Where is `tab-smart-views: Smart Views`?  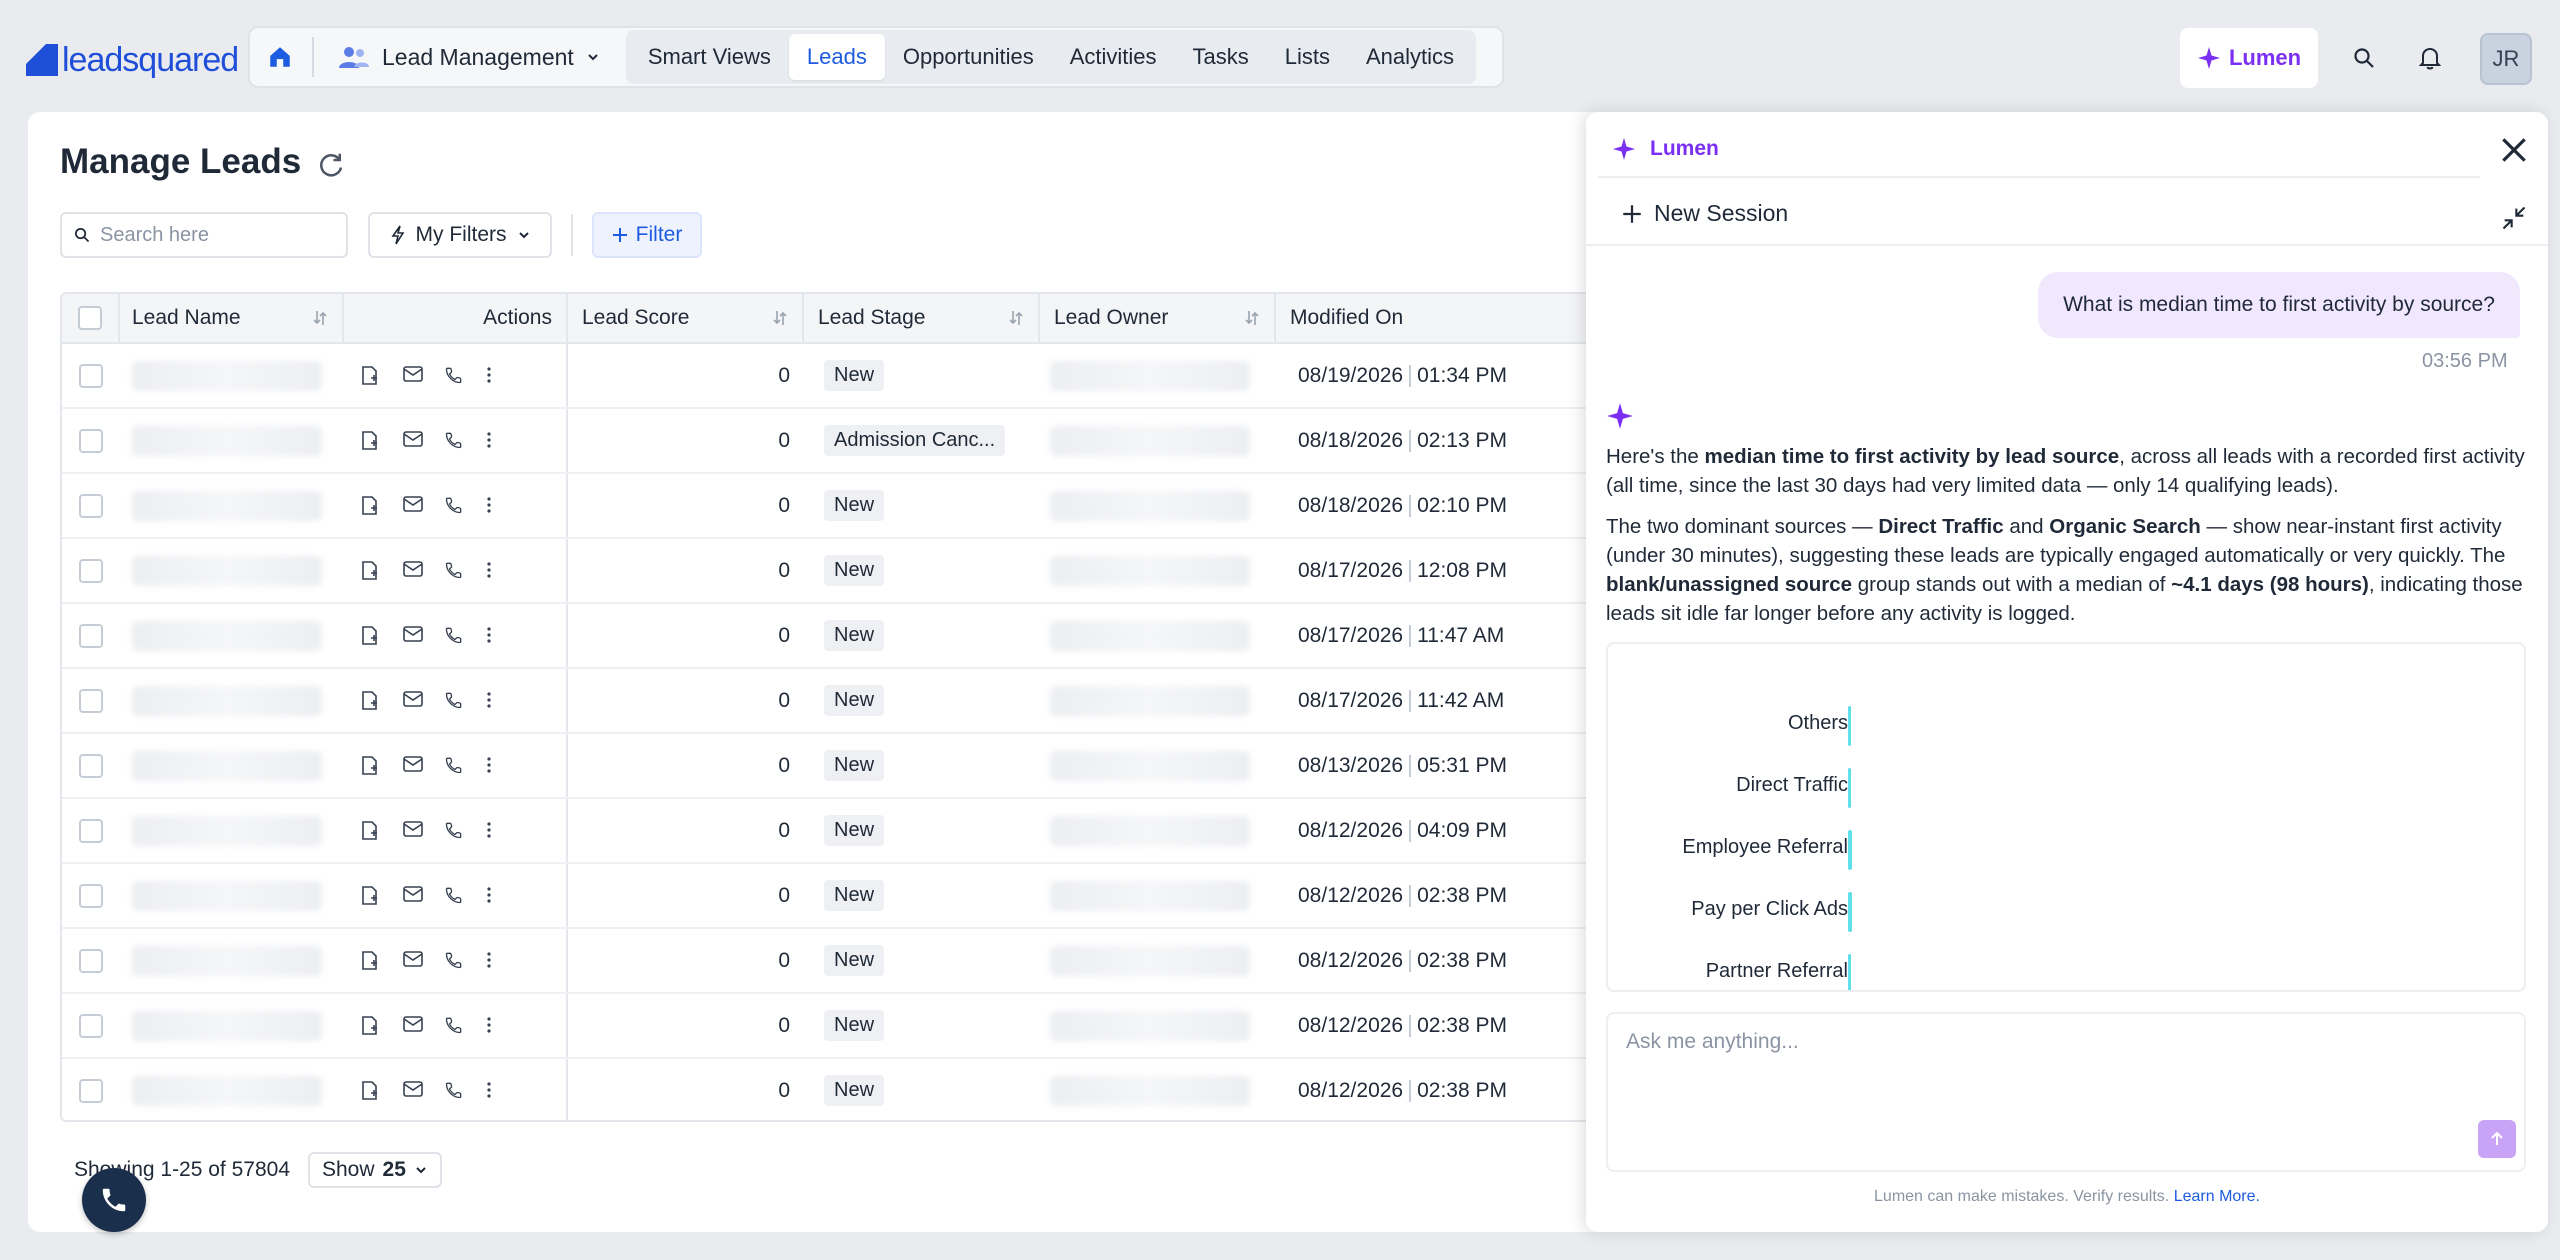
tab-smart-views: Smart Views is located at coordinates (709, 57).